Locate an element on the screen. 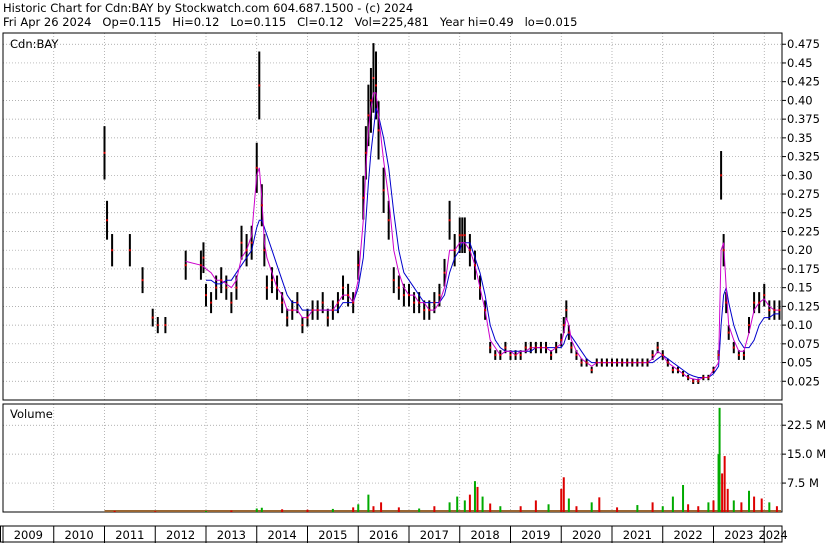 The height and width of the screenshot is (543, 830). price-y-tick-label: 0.25 is located at coordinates (800, 213).